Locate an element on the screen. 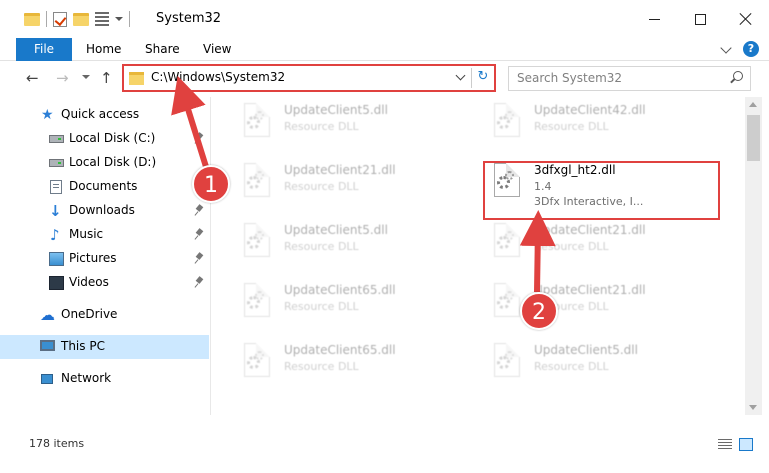 This screenshot has width=769, height=473. sidebar-item-quick-access: ★ Quick access is located at coordinates (104, 115).